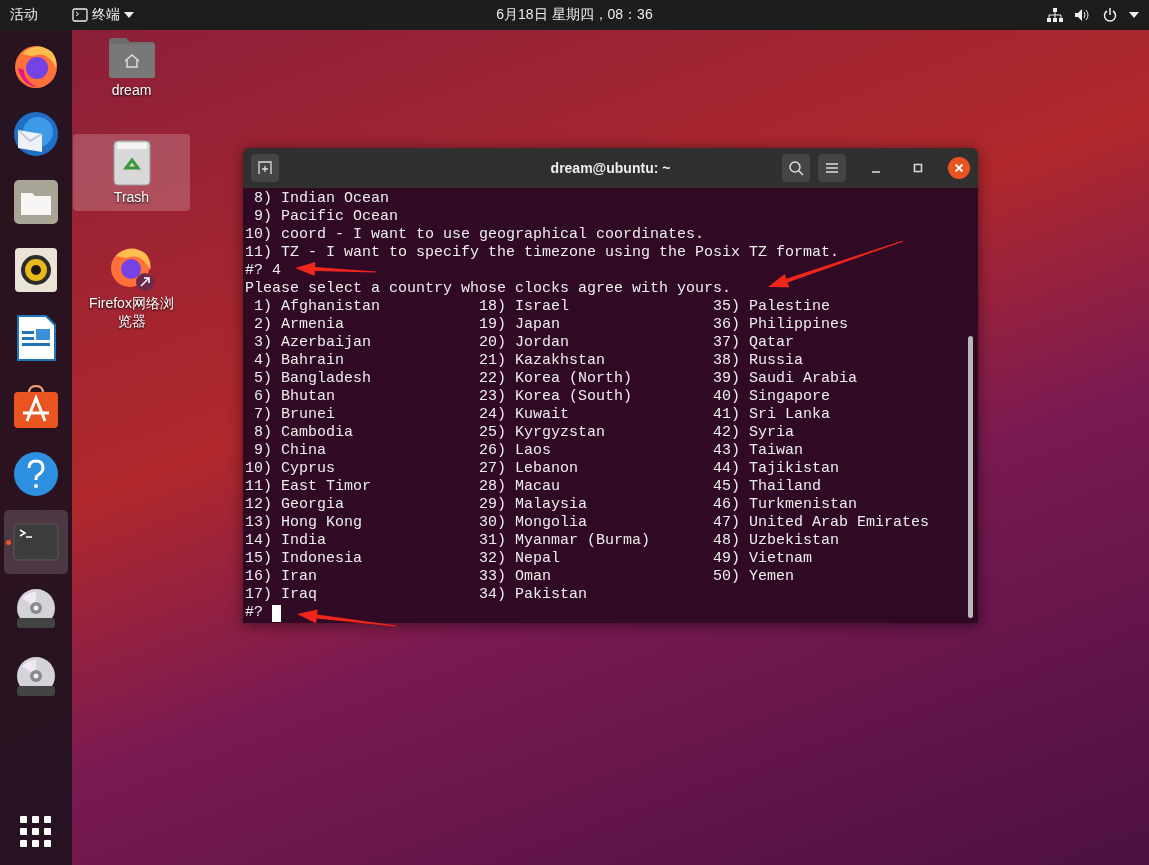 Image resolution: width=1149 pixels, height=865 pixels. What do you see at coordinates (36, 202) in the screenshot?
I see `folder-icon` at bounding box center [36, 202].